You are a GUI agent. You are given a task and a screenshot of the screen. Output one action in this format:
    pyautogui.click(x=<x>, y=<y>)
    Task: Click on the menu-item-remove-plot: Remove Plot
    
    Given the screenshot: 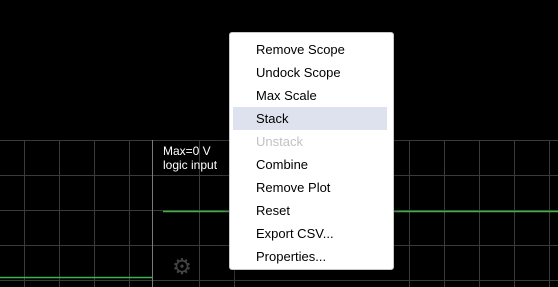 What is the action you would take?
    pyautogui.click(x=310, y=187)
    